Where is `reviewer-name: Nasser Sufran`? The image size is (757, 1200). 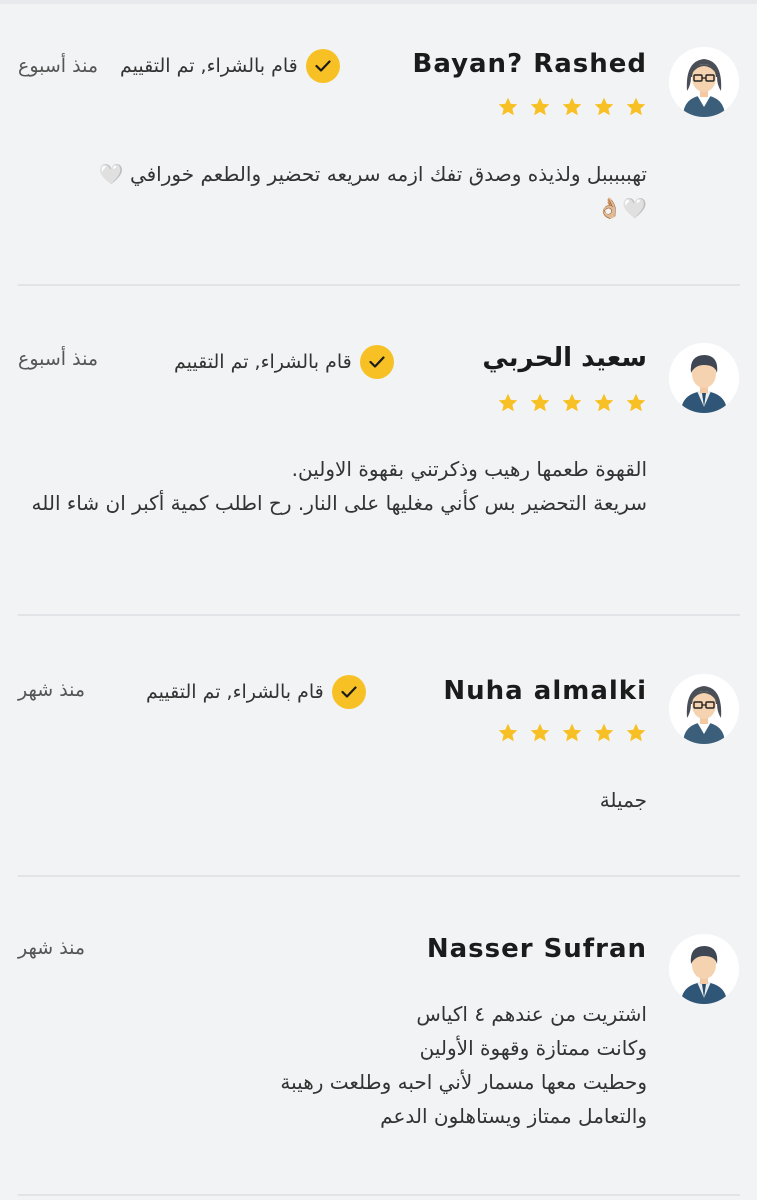
reviewer-name: Nasser Sufran is located at coordinates (536, 949).